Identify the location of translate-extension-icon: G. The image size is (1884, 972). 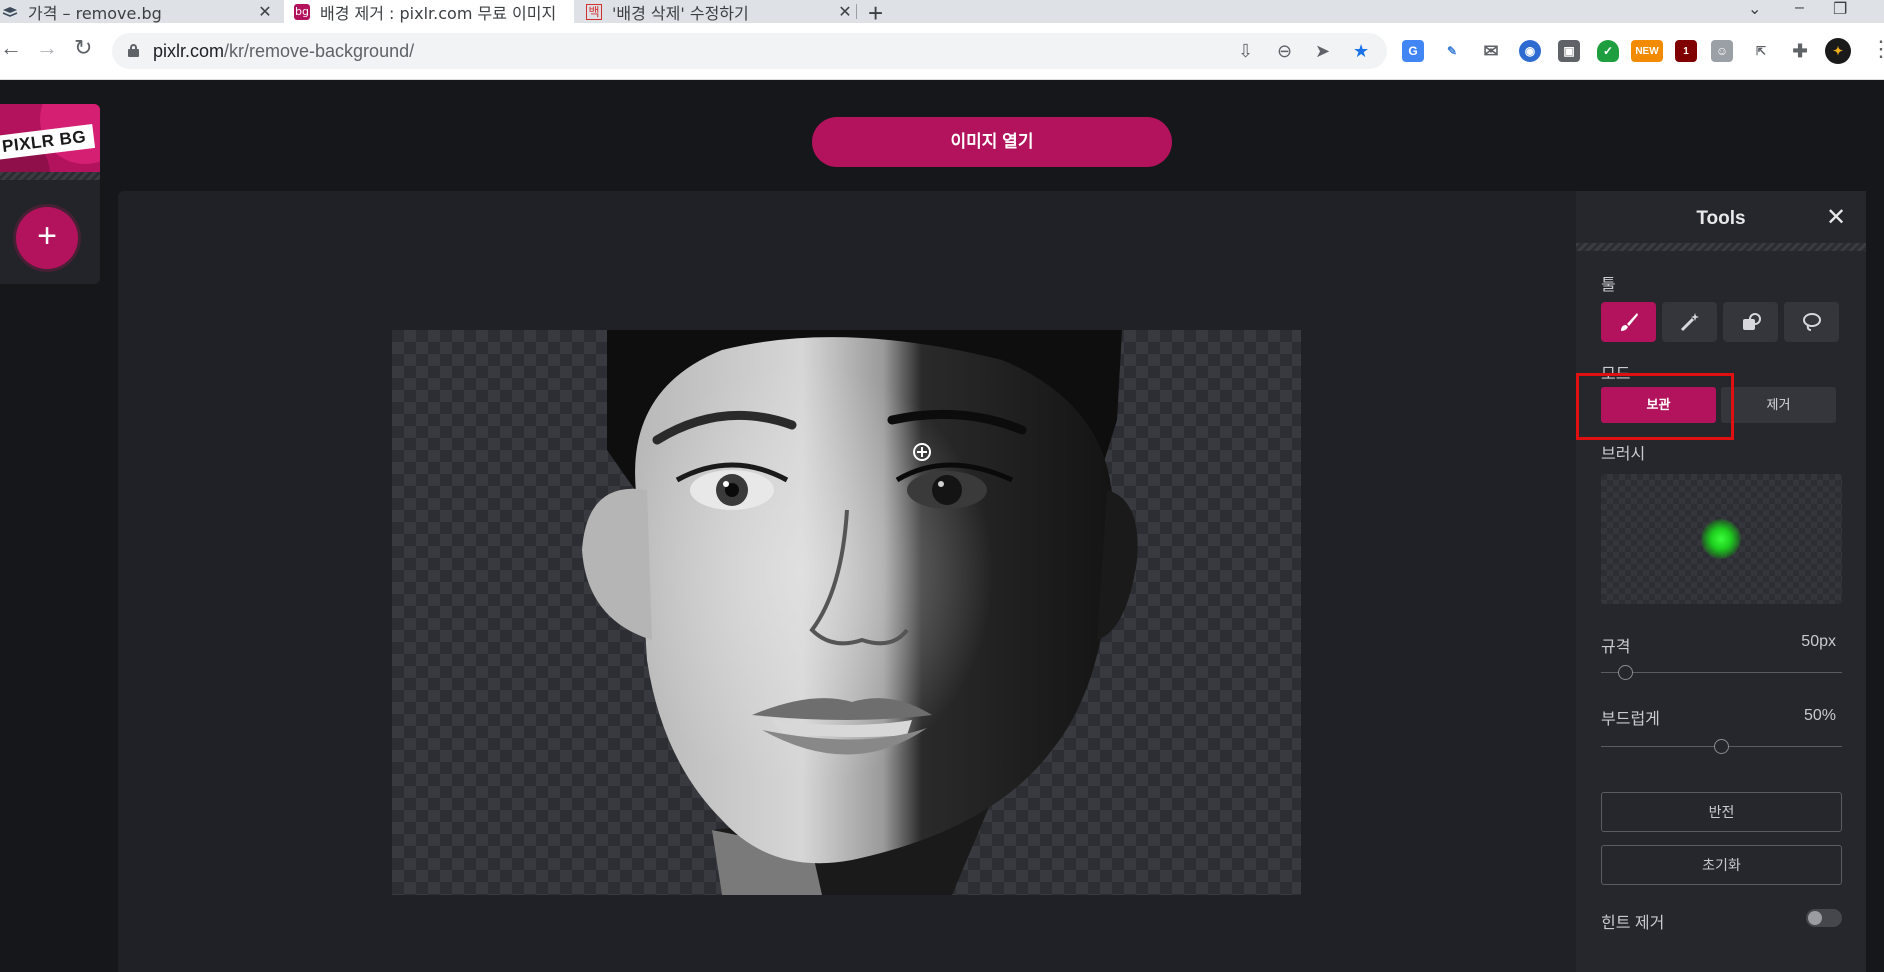
(1413, 51).